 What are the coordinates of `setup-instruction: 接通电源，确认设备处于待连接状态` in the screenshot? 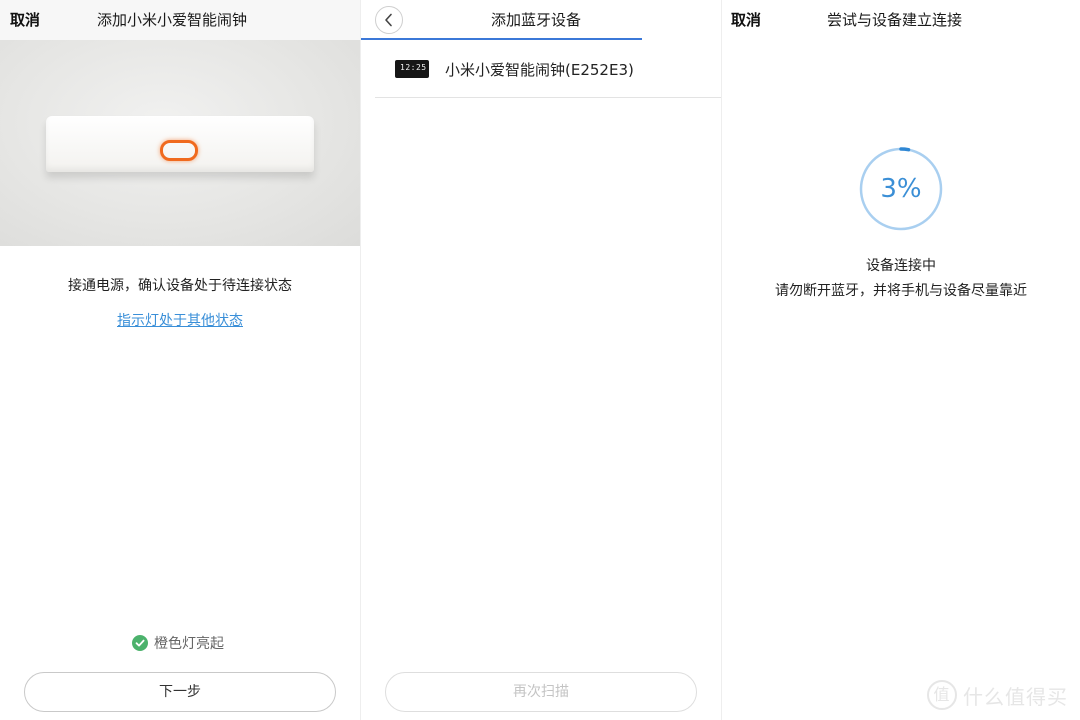 It's located at (180, 286).